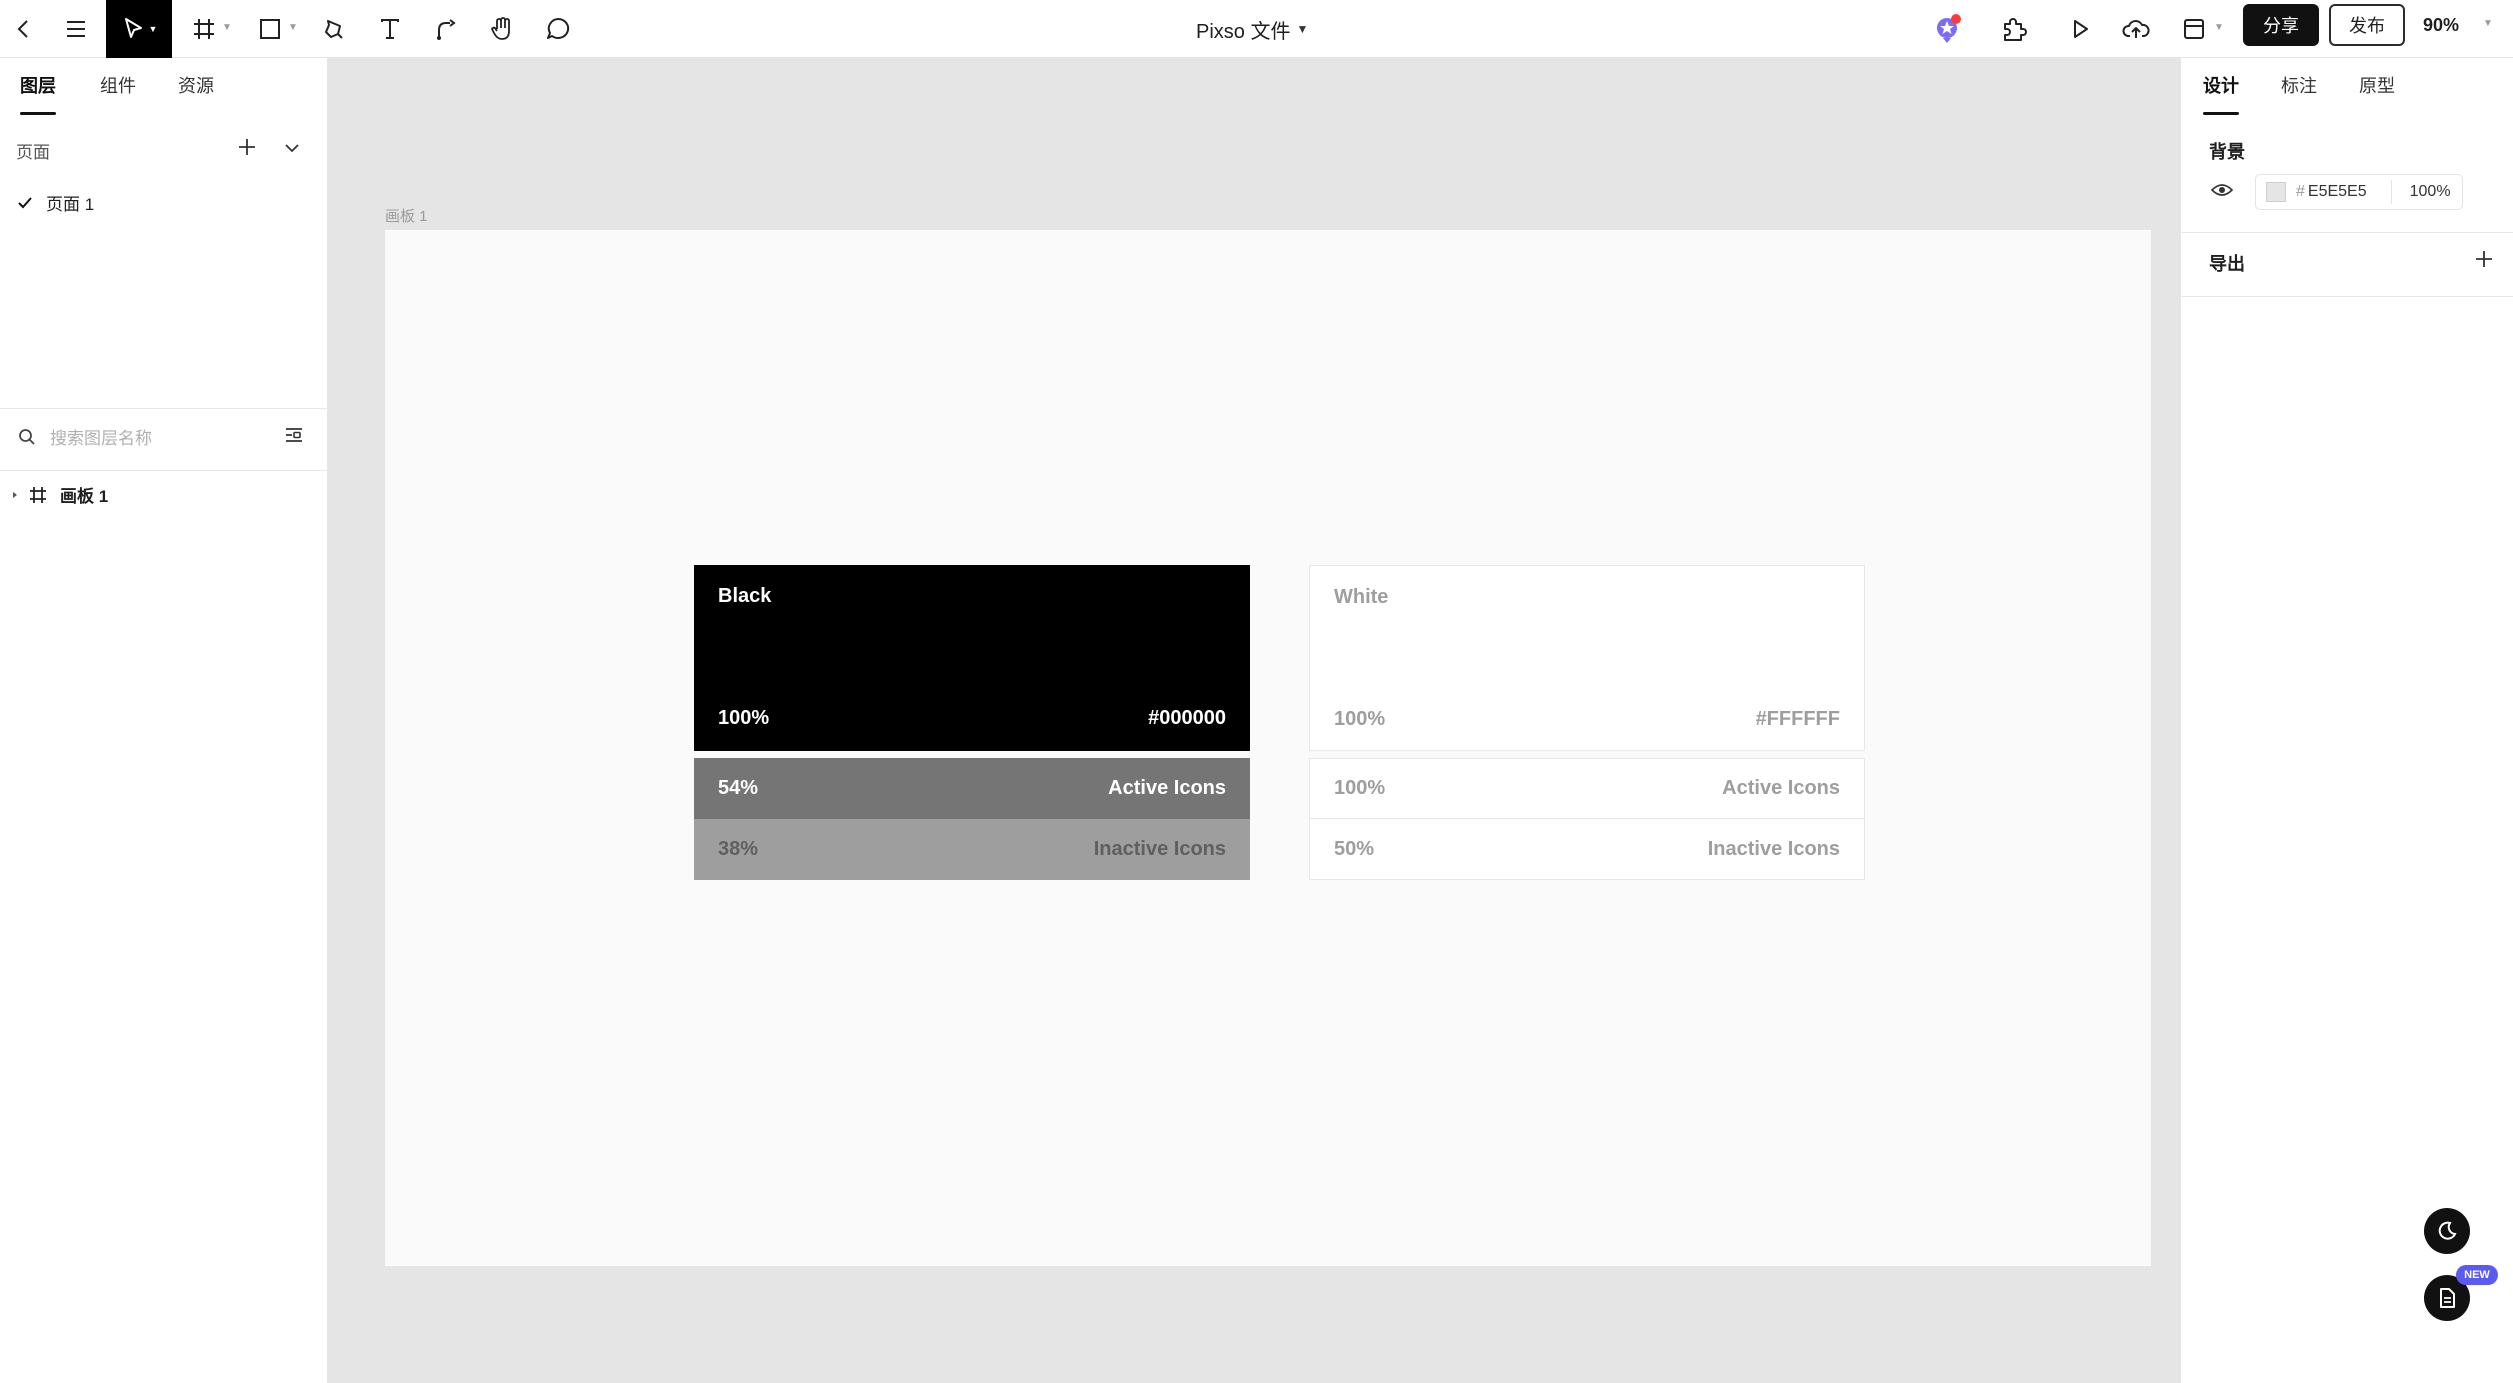 Image resolution: width=2513 pixels, height=1383 pixels. Describe the element at coordinates (118, 85) in the screenshot. I see `tab-components: 组件` at that location.